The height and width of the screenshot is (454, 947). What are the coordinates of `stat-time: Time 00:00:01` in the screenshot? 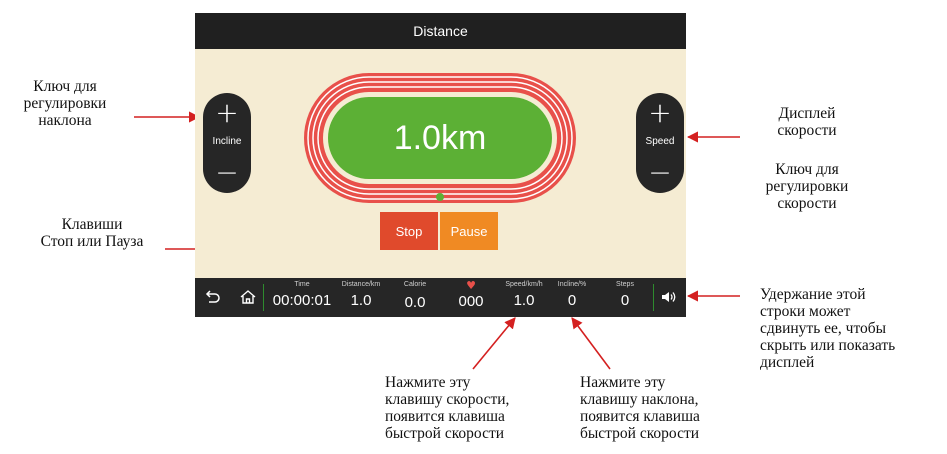 It's located at (302, 296).